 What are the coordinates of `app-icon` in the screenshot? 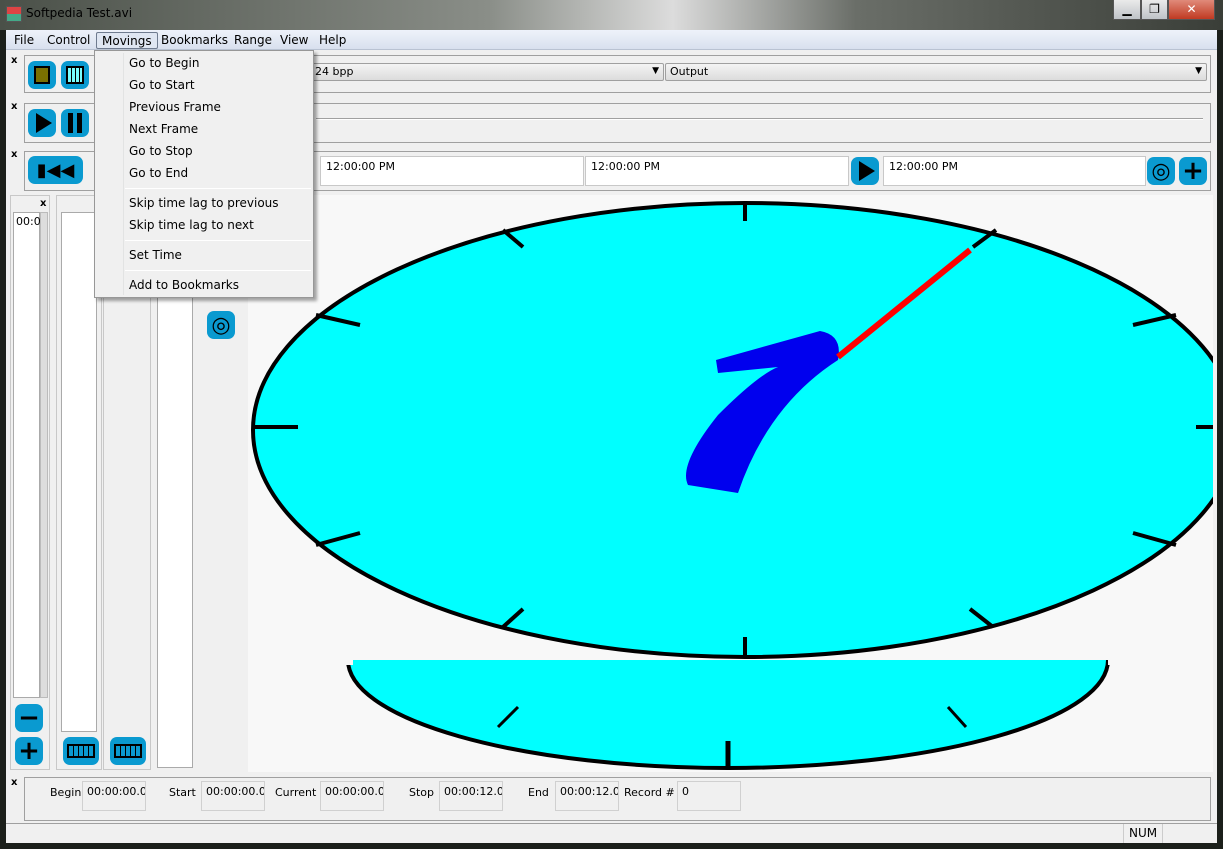 It's located at (14, 14).